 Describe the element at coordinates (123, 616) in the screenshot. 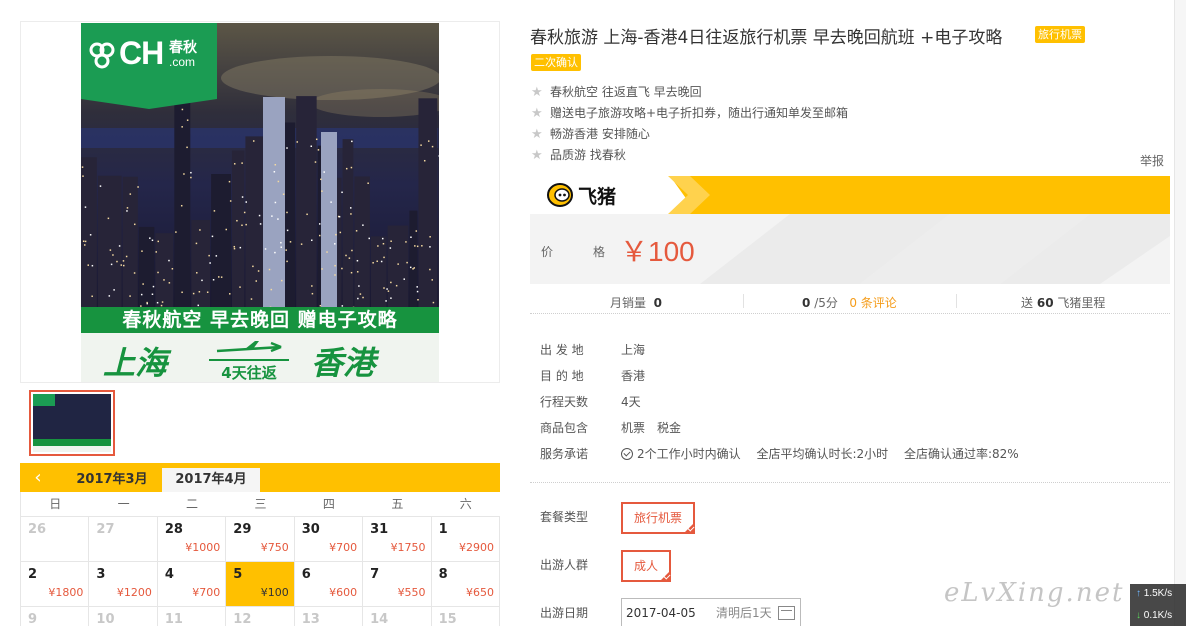

I see `calendar-day: 10` at that location.